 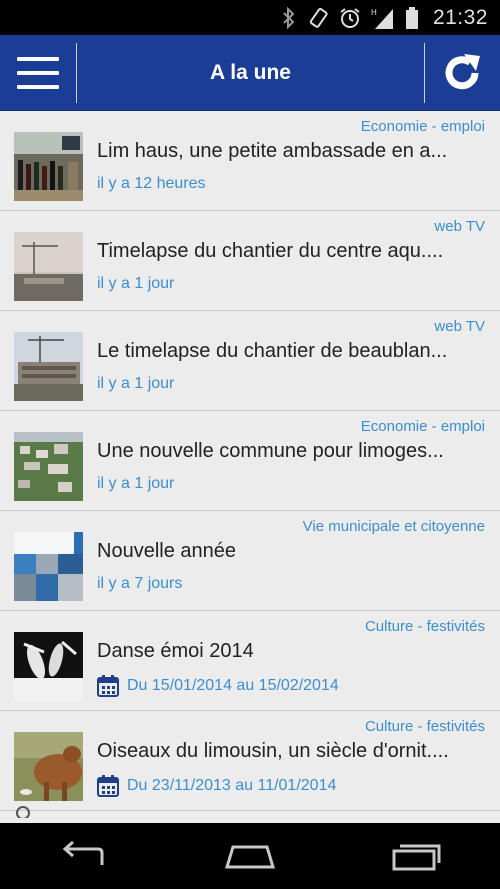 What do you see at coordinates (289, 17) in the screenshot?
I see `bluetooth-icon` at bounding box center [289, 17].